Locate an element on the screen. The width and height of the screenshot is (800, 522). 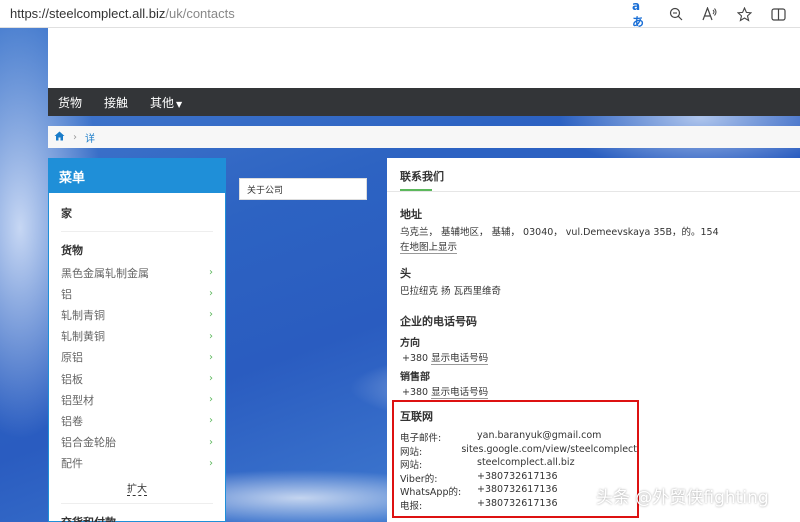
internet-row: 电子邮件: yan.baranyuk@gmail.com is located at coordinates (501, 437).